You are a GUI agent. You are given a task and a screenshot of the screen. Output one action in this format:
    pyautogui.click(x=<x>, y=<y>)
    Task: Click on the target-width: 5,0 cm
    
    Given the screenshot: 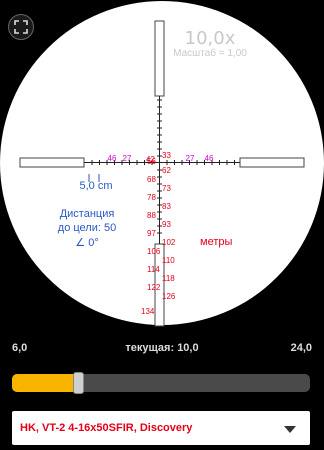 What is the action you would take?
    pyautogui.click(x=96, y=186)
    